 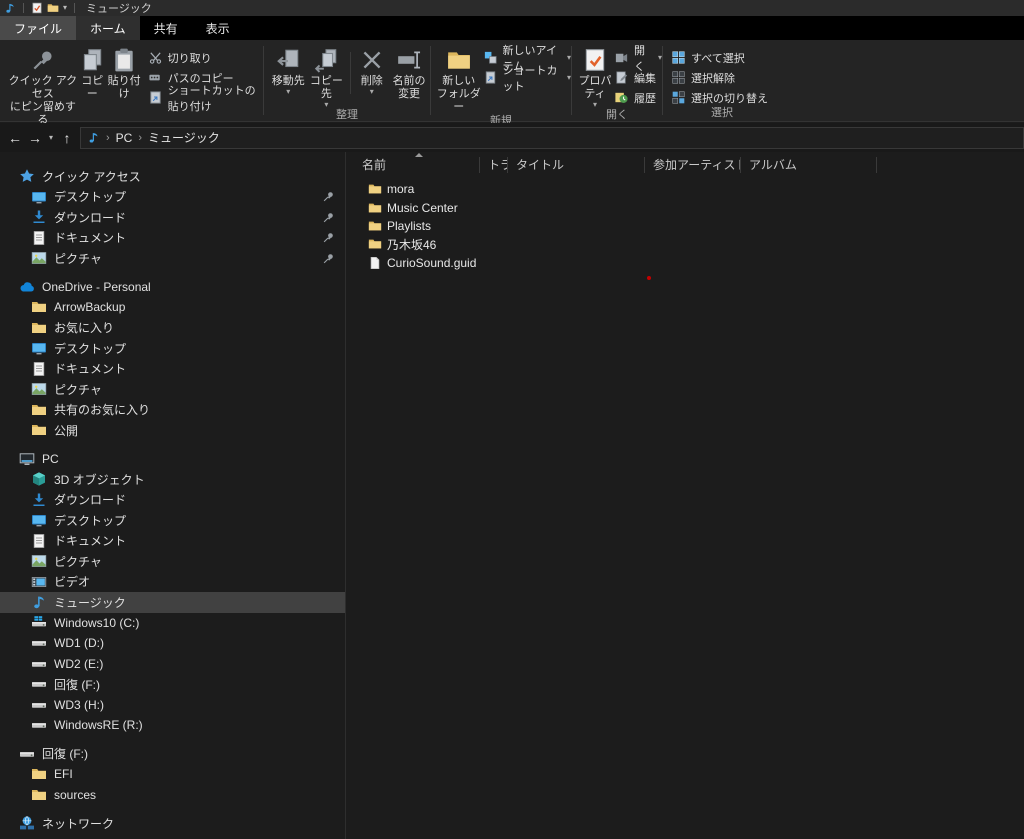 I want to click on sidebar-item-label: WD3 (H:), so click(x=79, y=704).